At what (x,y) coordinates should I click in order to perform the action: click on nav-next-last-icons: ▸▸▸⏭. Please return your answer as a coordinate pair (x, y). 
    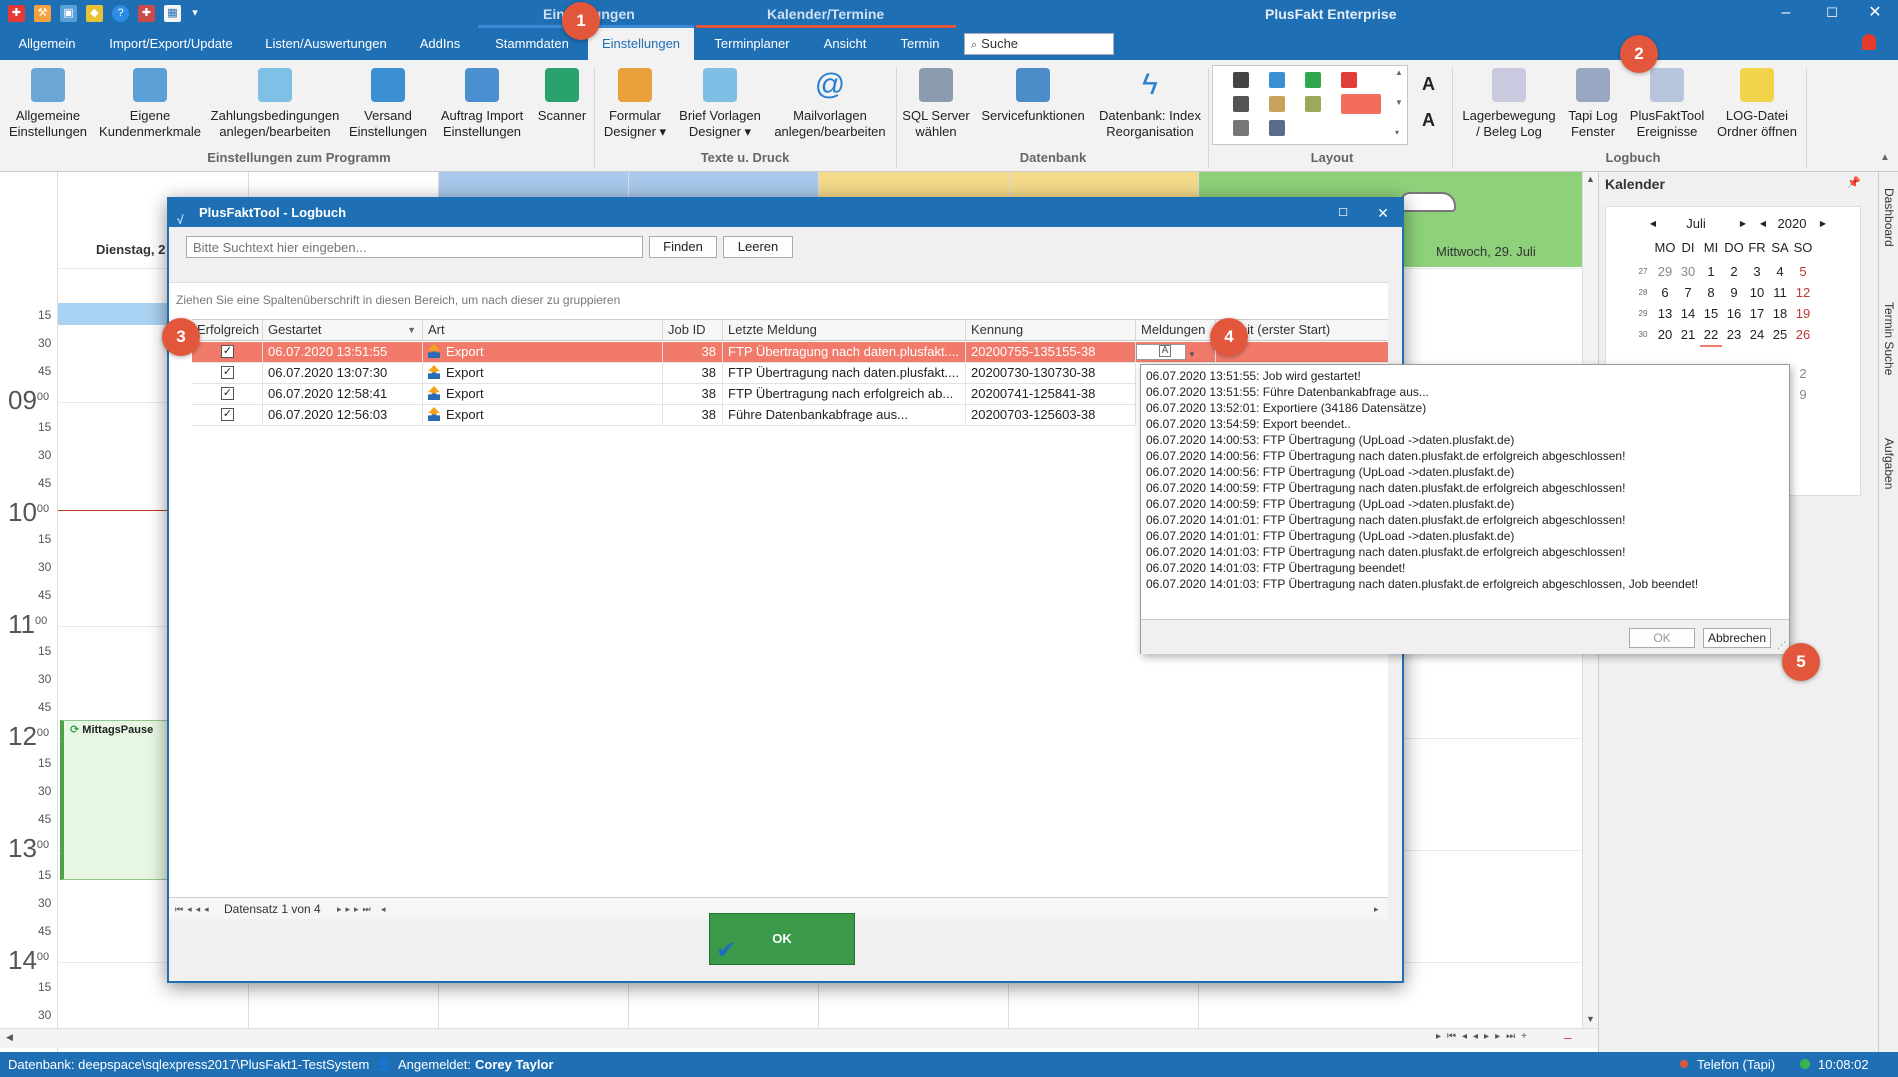
    Looking at the image, I should click on (356, 909).